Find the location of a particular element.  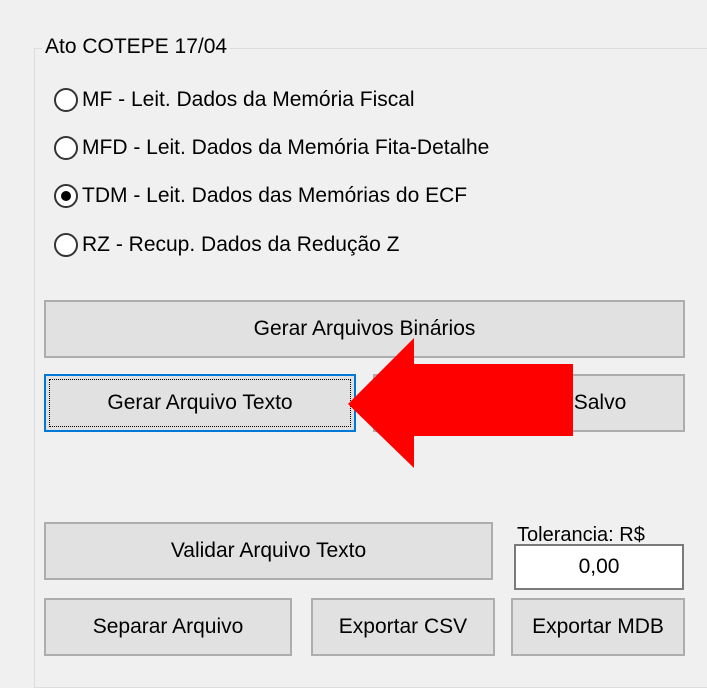

radio-label-tdm: TDM - Leit. Dados das Memórias do ECF is located at coordinates (275, 195).